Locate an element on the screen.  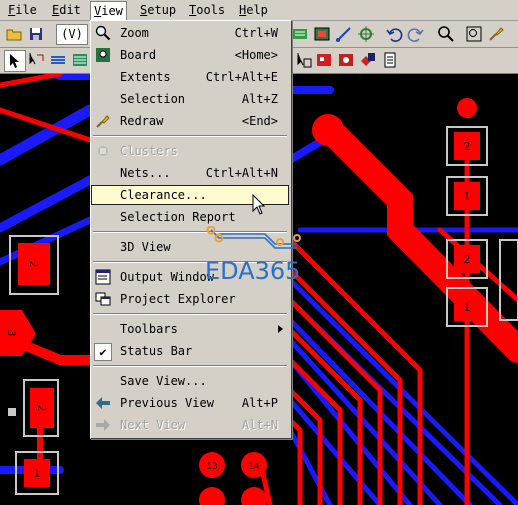
magnifier-icon is located at coordinates (103, 33).